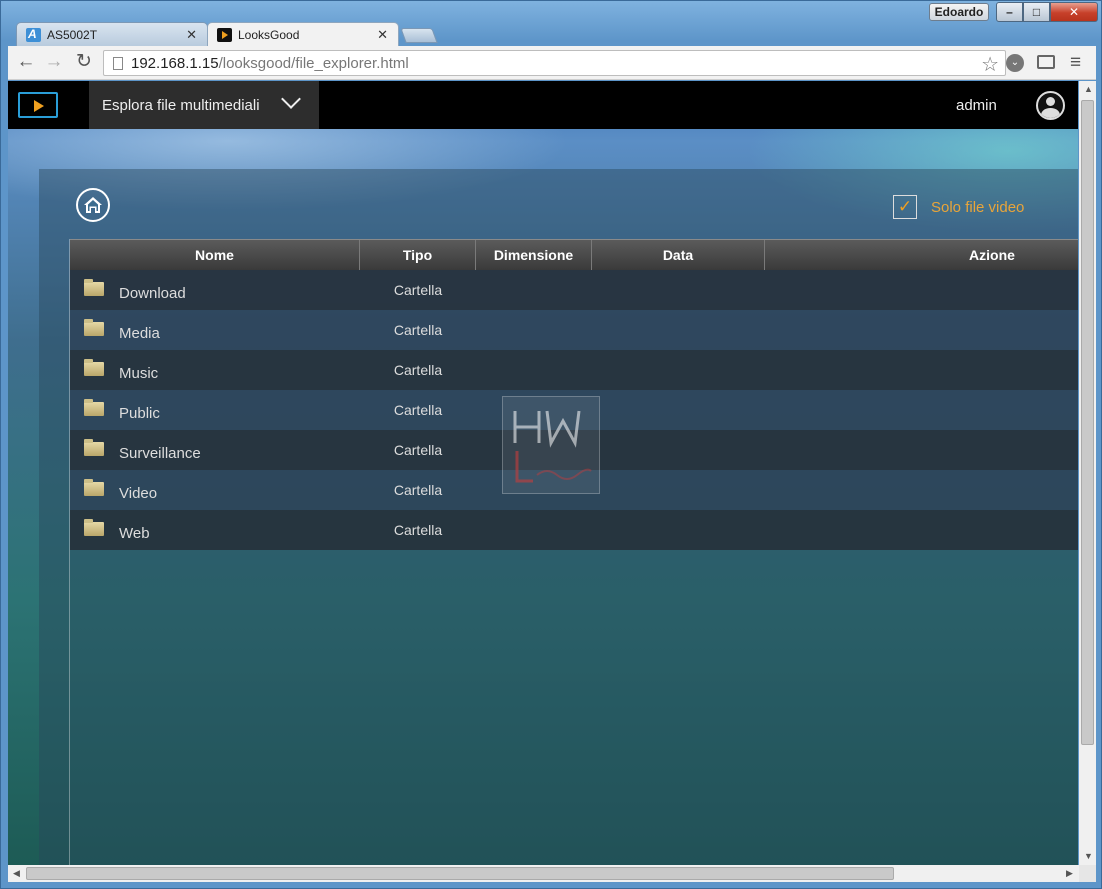 The image size is (1102, 889). I want to click on home-button, so click(93, 205).